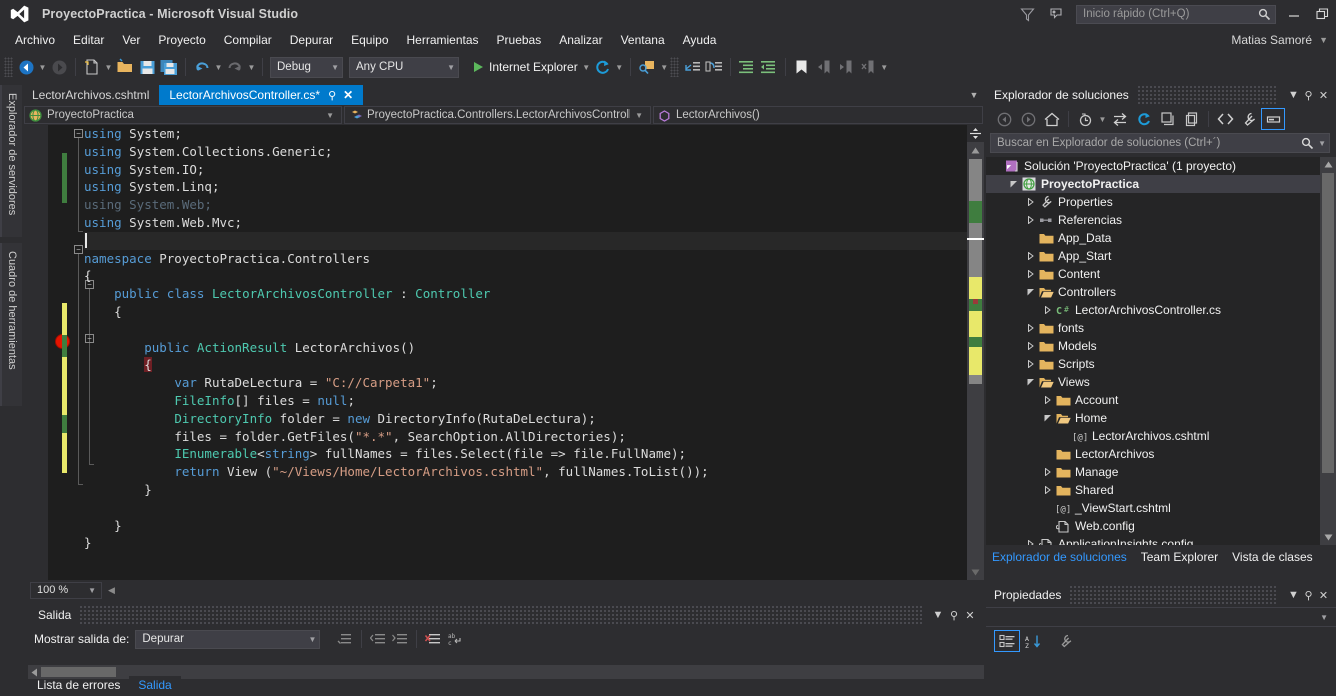  I want to click on sync-with-active-document-icon, so click(1120, 119).